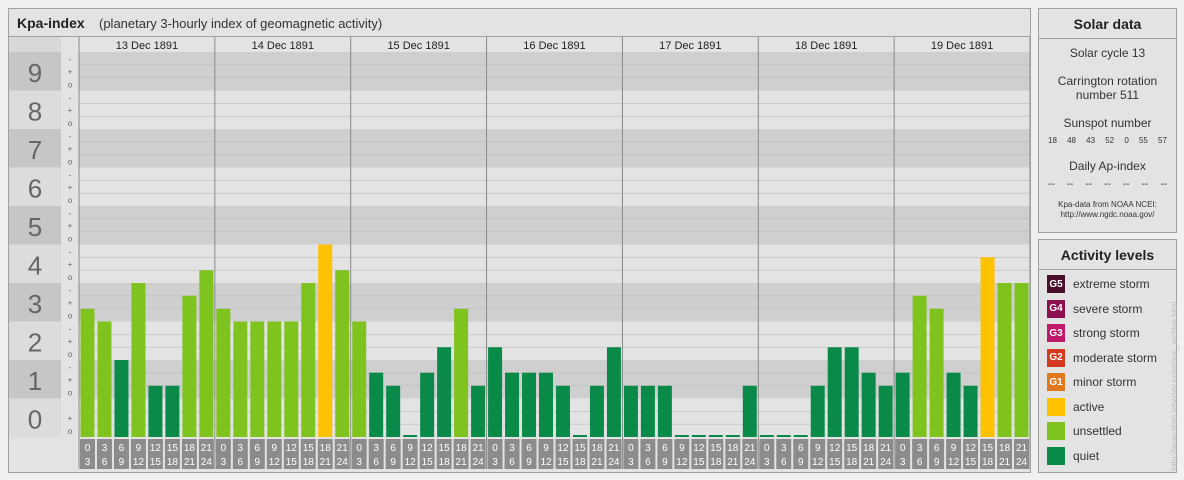  Describe the element at coordinates (1056, 284) in the screenshot. I see `legend-swatch: G5` at that location.